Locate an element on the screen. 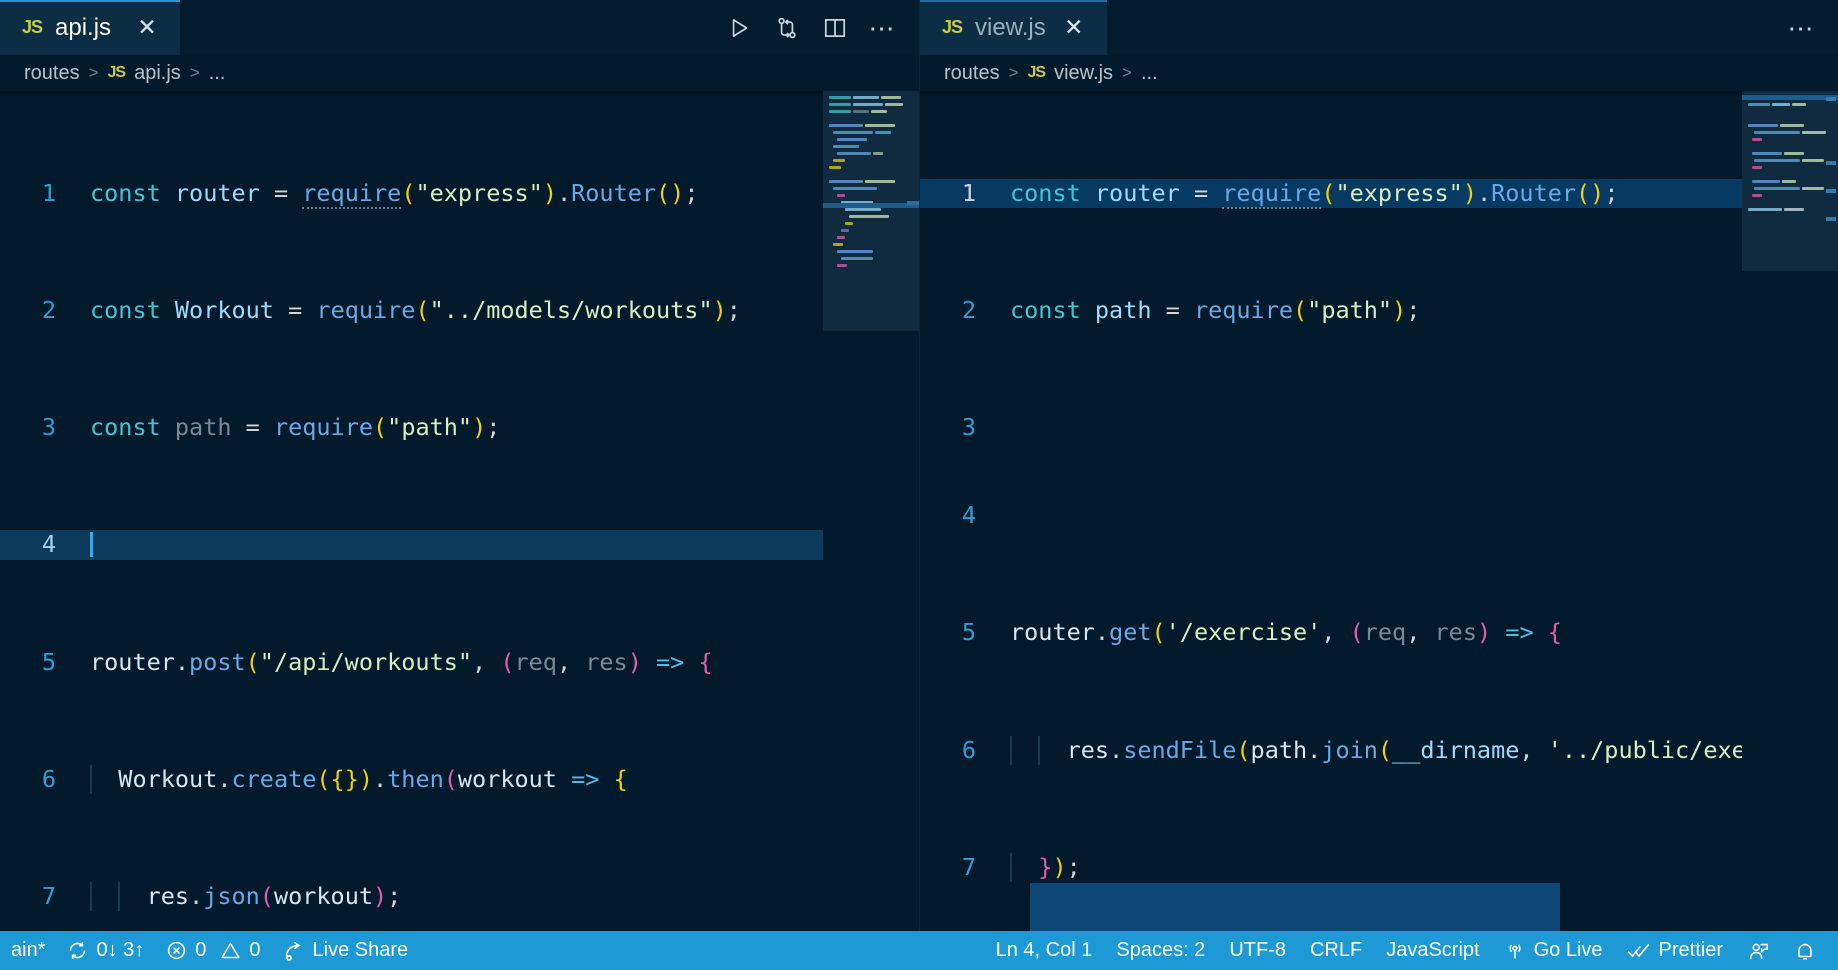 This screenshot has height=970, width=1838. code-line: 5 router.get('/exercise', (req, res) => { is located at coordinates (1331, 632).